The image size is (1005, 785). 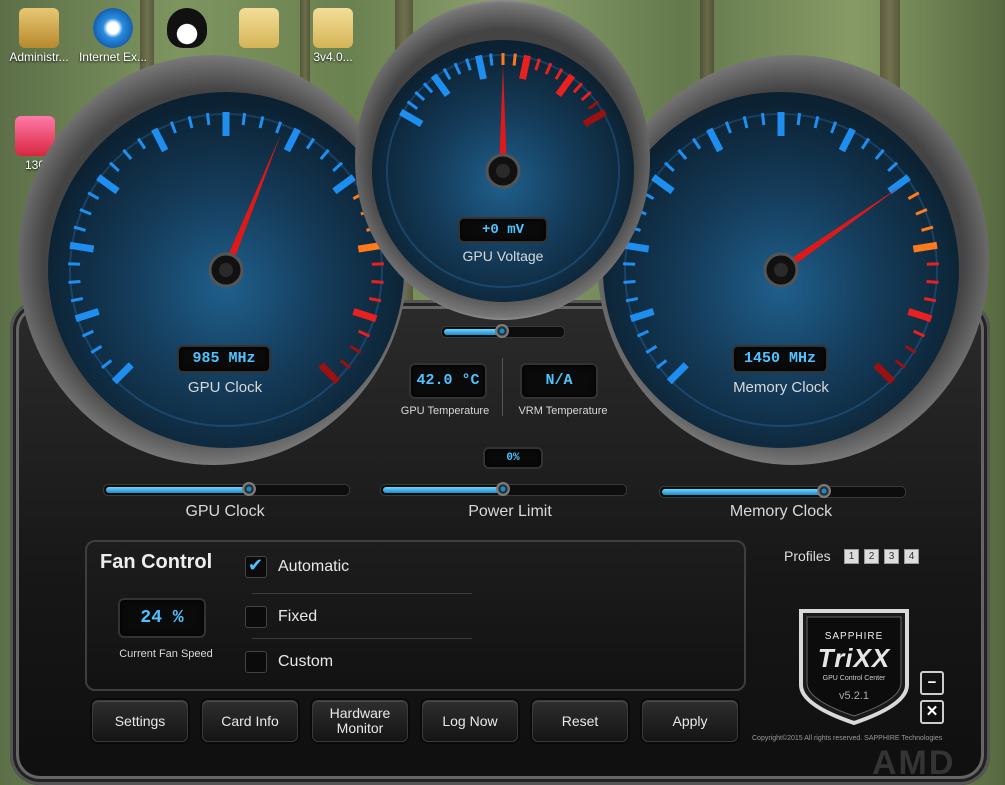 I want to click on power-limit-slider-fill, so click(x=442, y=490).